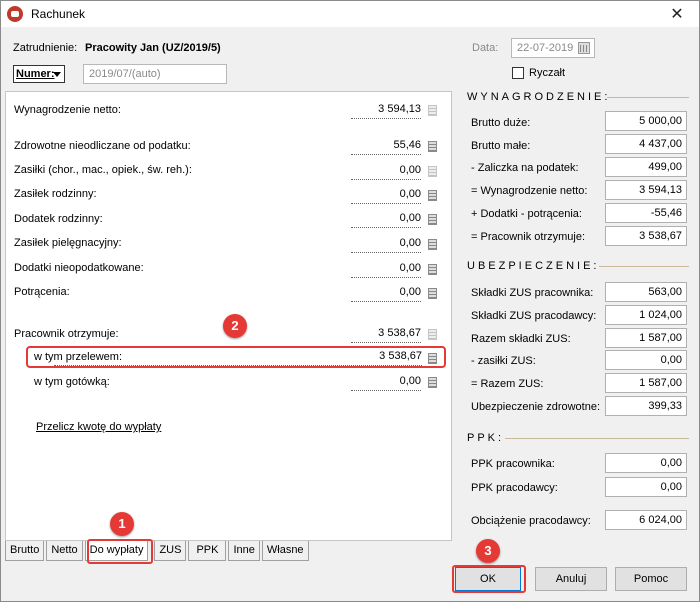 The width and height of the screenshot is (700, 602). What do you see at coordinates (120, 551) in the screenshot?
I see `tab-highlight` at bounding box center [120, 551].